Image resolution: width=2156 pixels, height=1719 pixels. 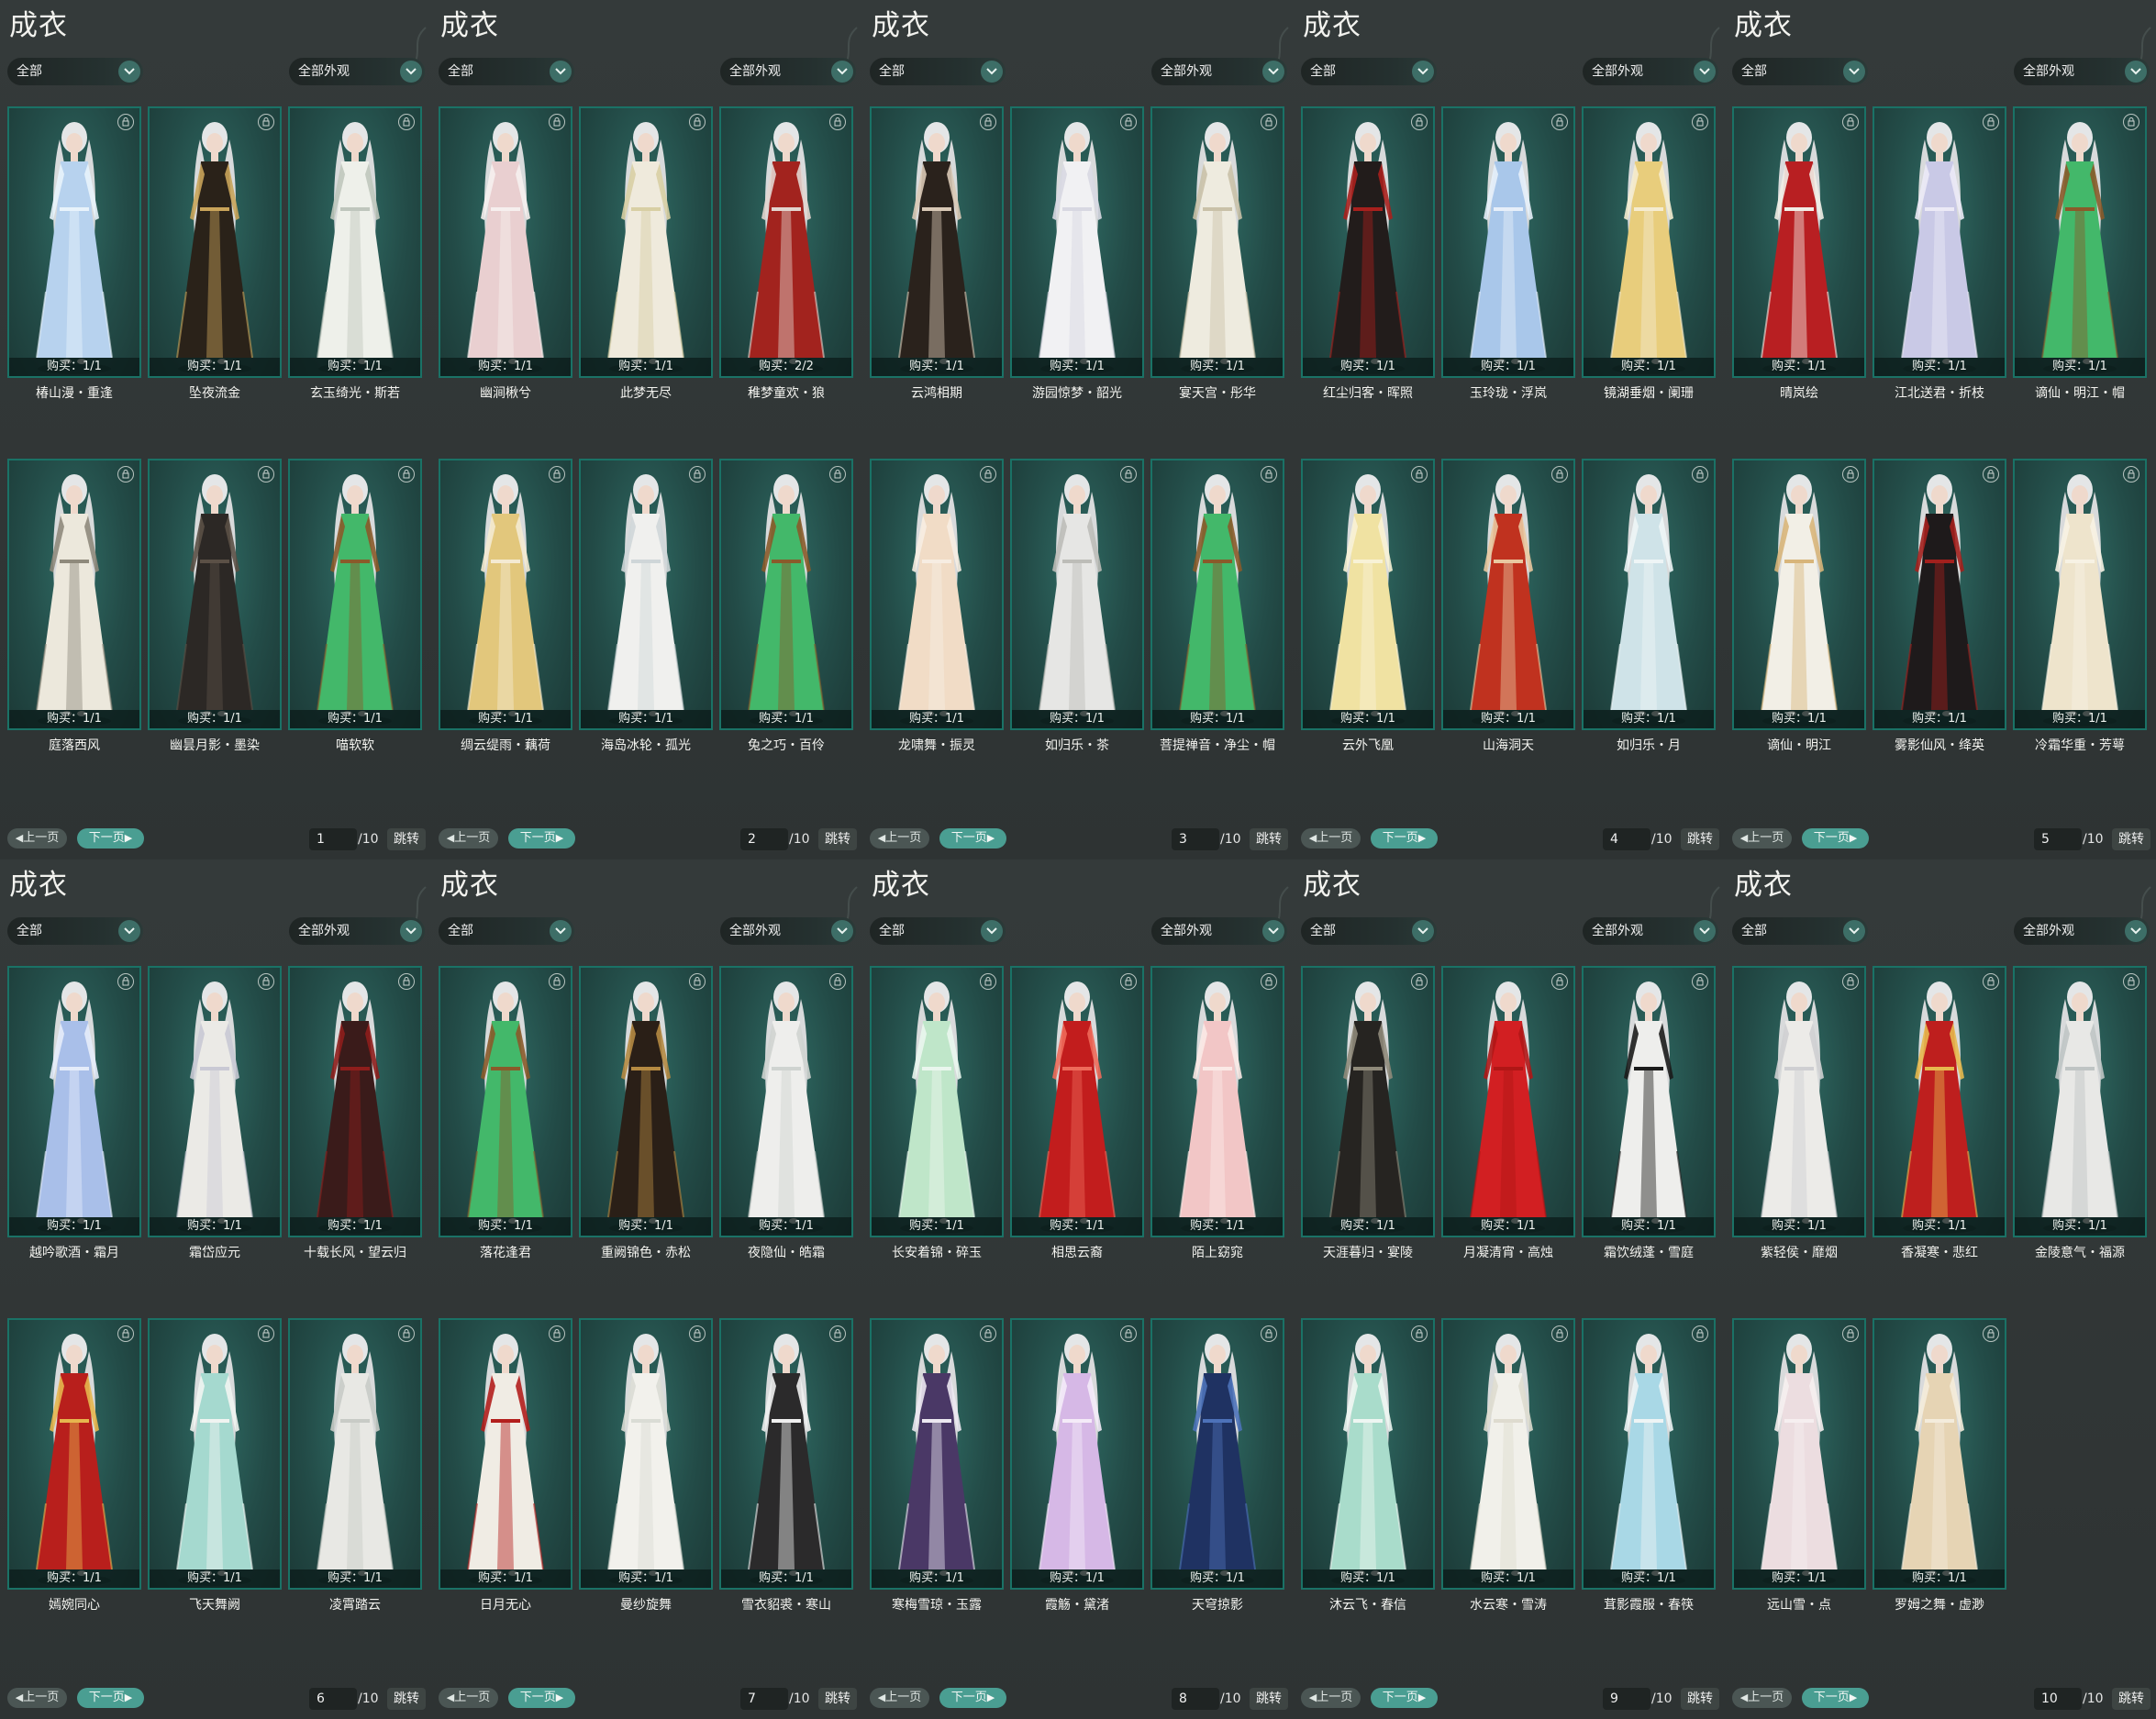 I want to click on outfit-card: 购买：1/1 山海洞天, so click(x=1508, y=615).